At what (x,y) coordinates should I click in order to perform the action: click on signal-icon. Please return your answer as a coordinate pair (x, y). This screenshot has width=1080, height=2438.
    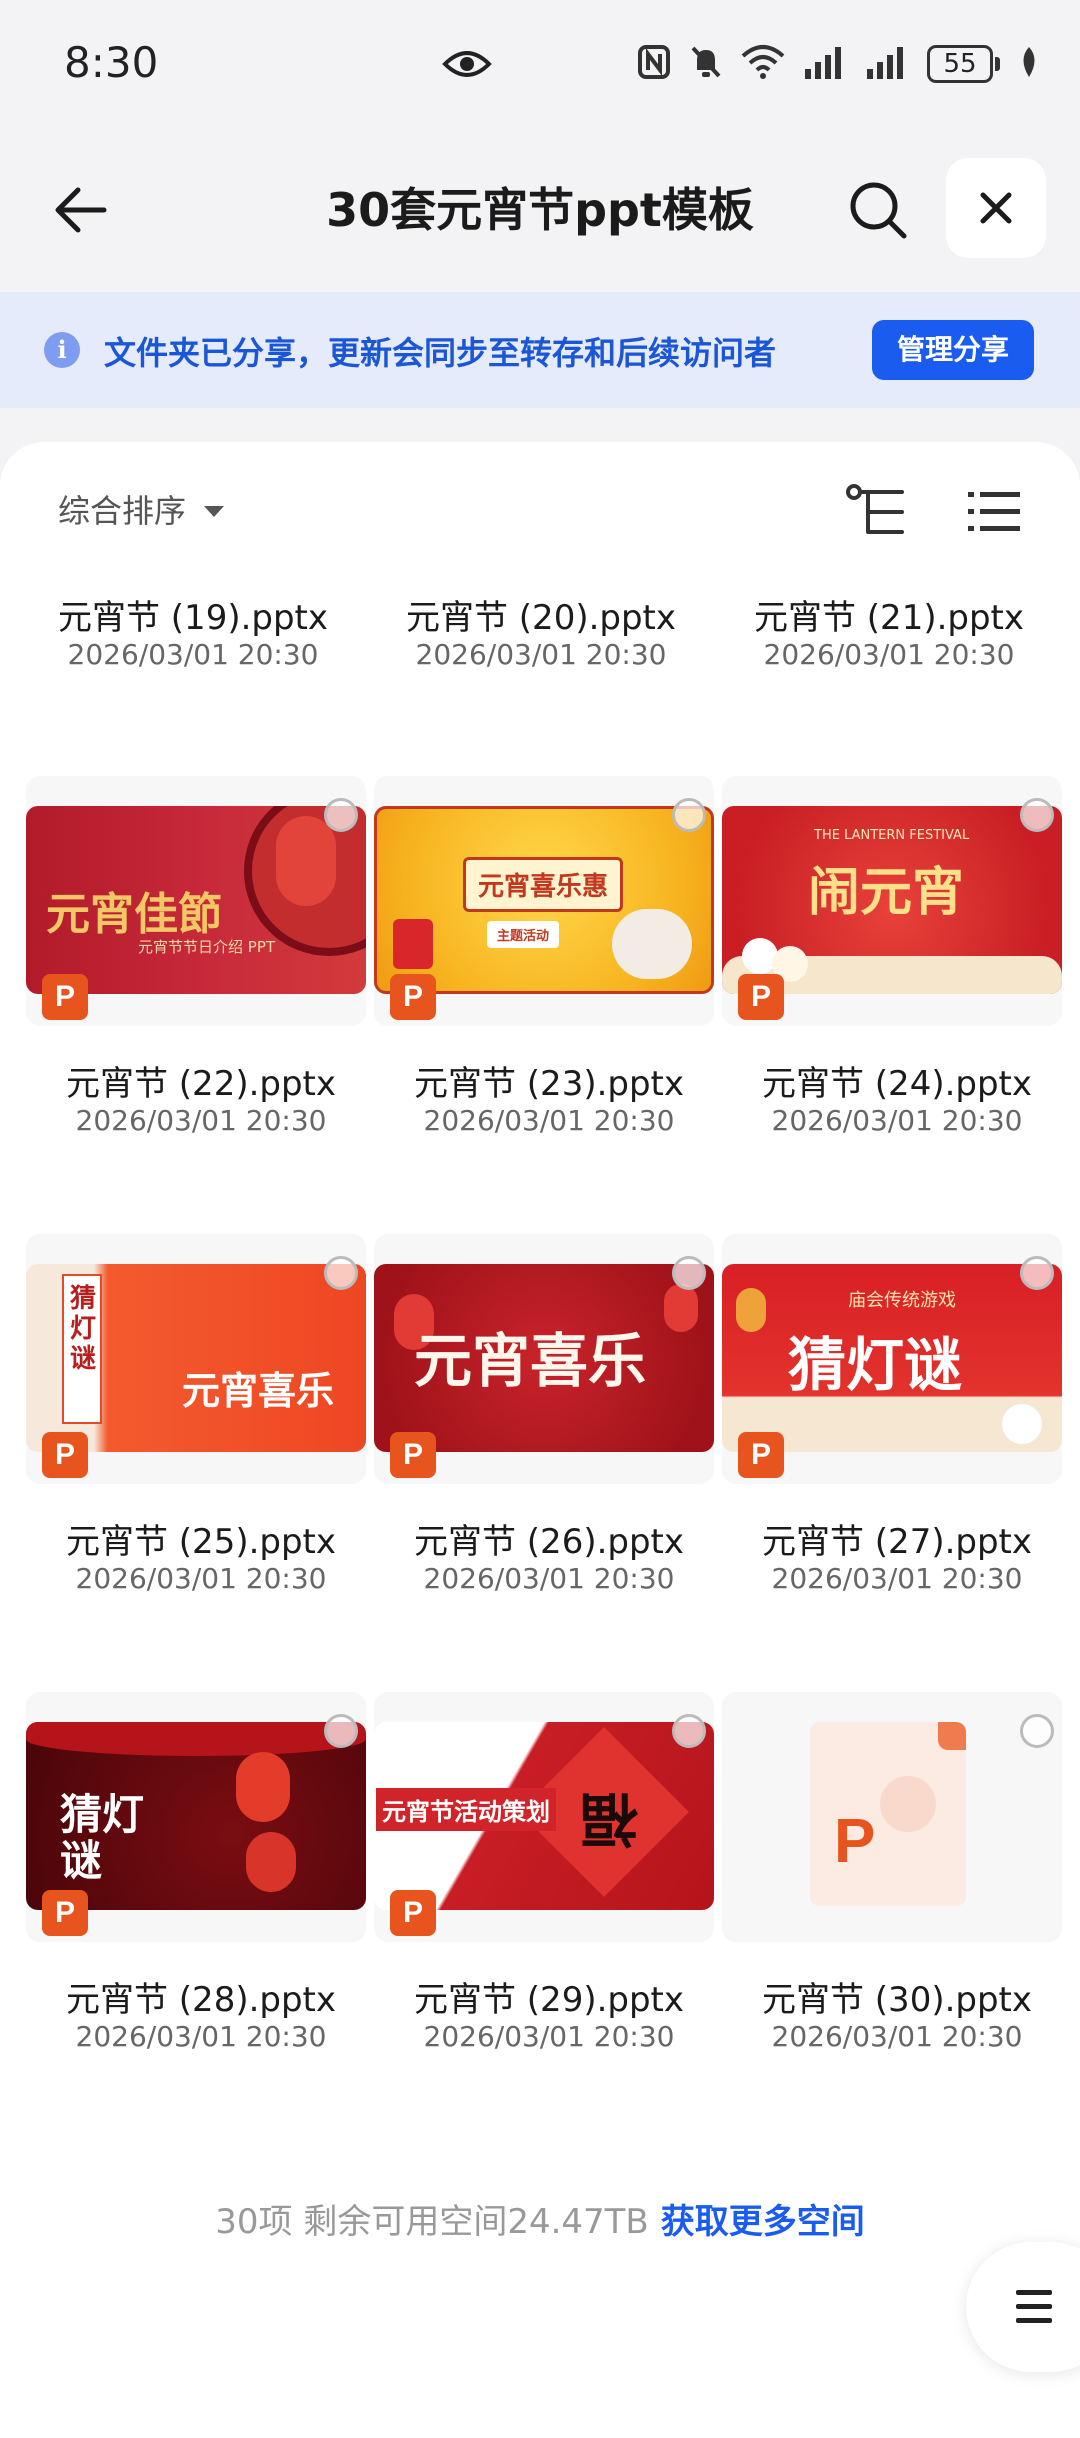
    Looking at the image, I should click on (825, 64).